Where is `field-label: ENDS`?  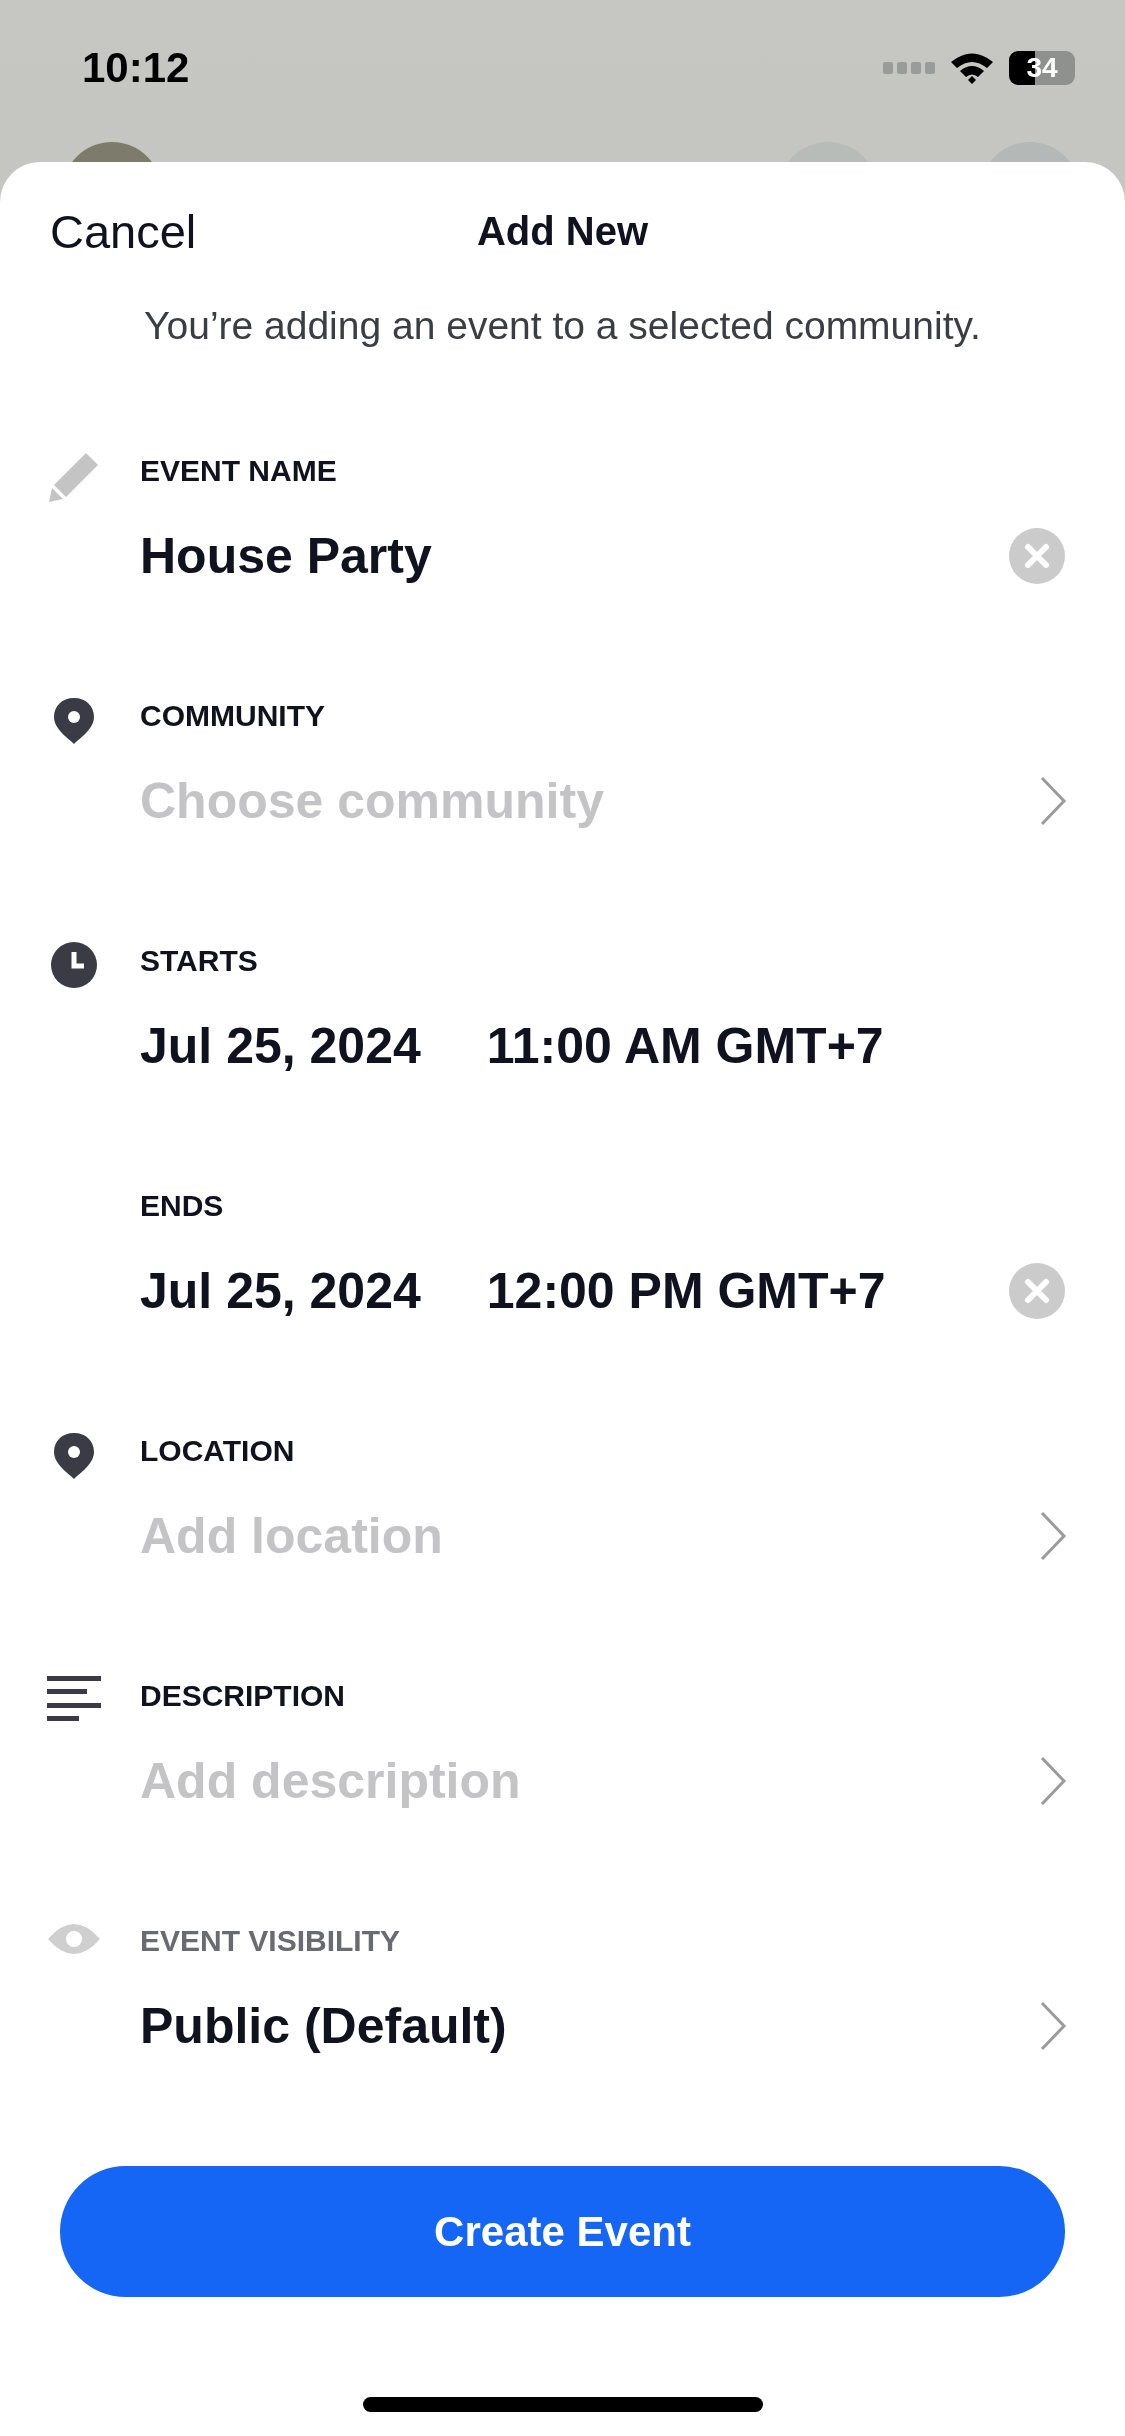 field-label: ENDS is located at coordinates (182, 1206).